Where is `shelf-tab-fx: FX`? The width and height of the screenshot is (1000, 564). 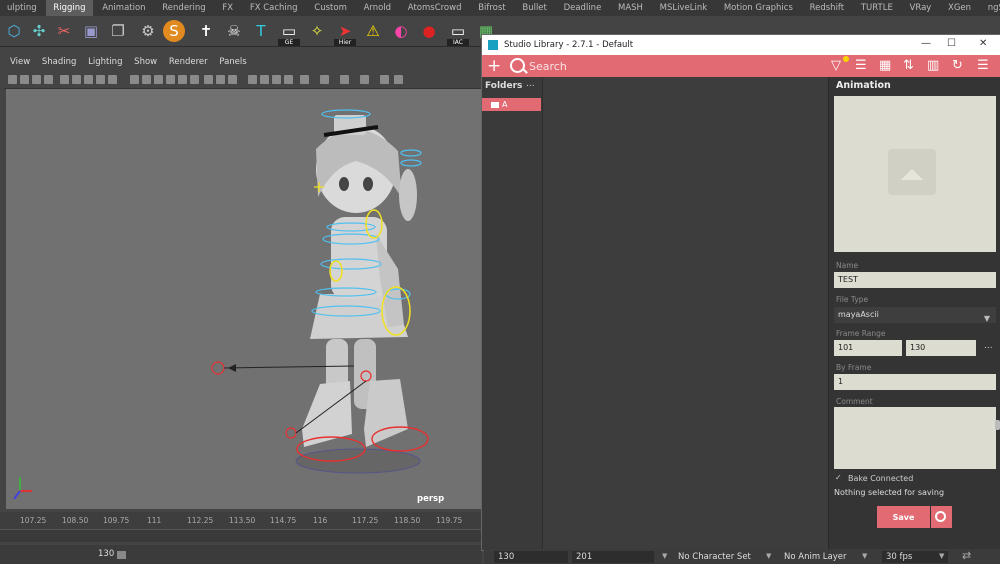
shelf-tab-fx: FX is located at coordinates (227, 8).